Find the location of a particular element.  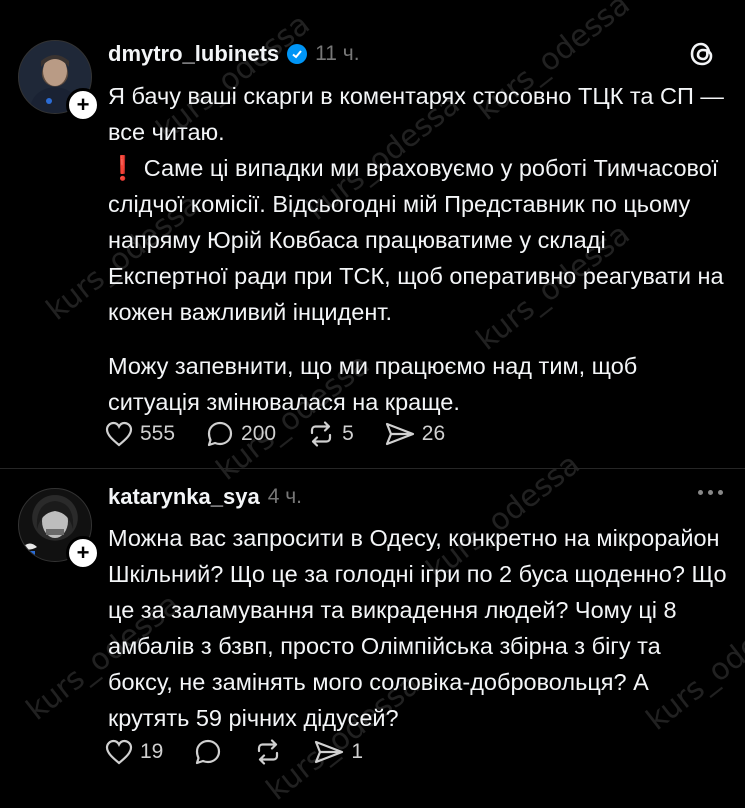

avatar-lubinets: + is located at coordinates (59, 81).